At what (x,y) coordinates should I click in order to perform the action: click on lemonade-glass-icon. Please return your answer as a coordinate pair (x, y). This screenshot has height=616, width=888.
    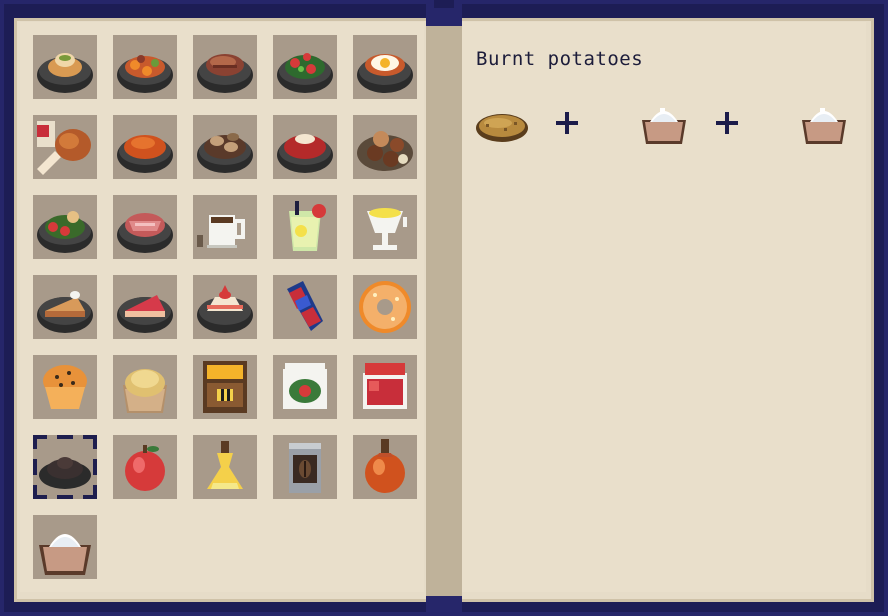
    Looking at the image, I should click on (307, 226).